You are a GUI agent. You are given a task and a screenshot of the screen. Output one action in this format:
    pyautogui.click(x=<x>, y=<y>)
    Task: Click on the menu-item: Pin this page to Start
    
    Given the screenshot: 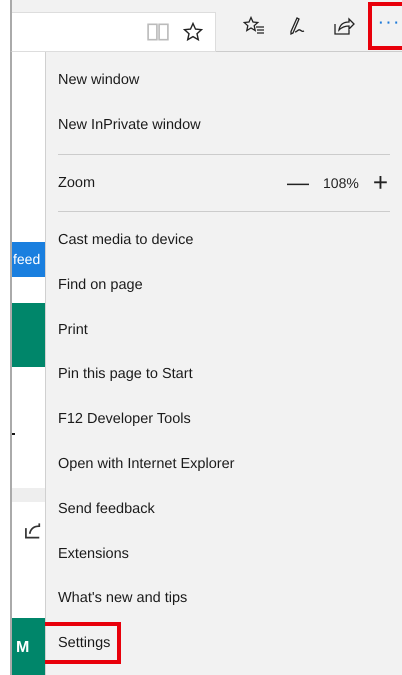 What is the action you would take?
    pyautogui.click(x=125, y=374)
    